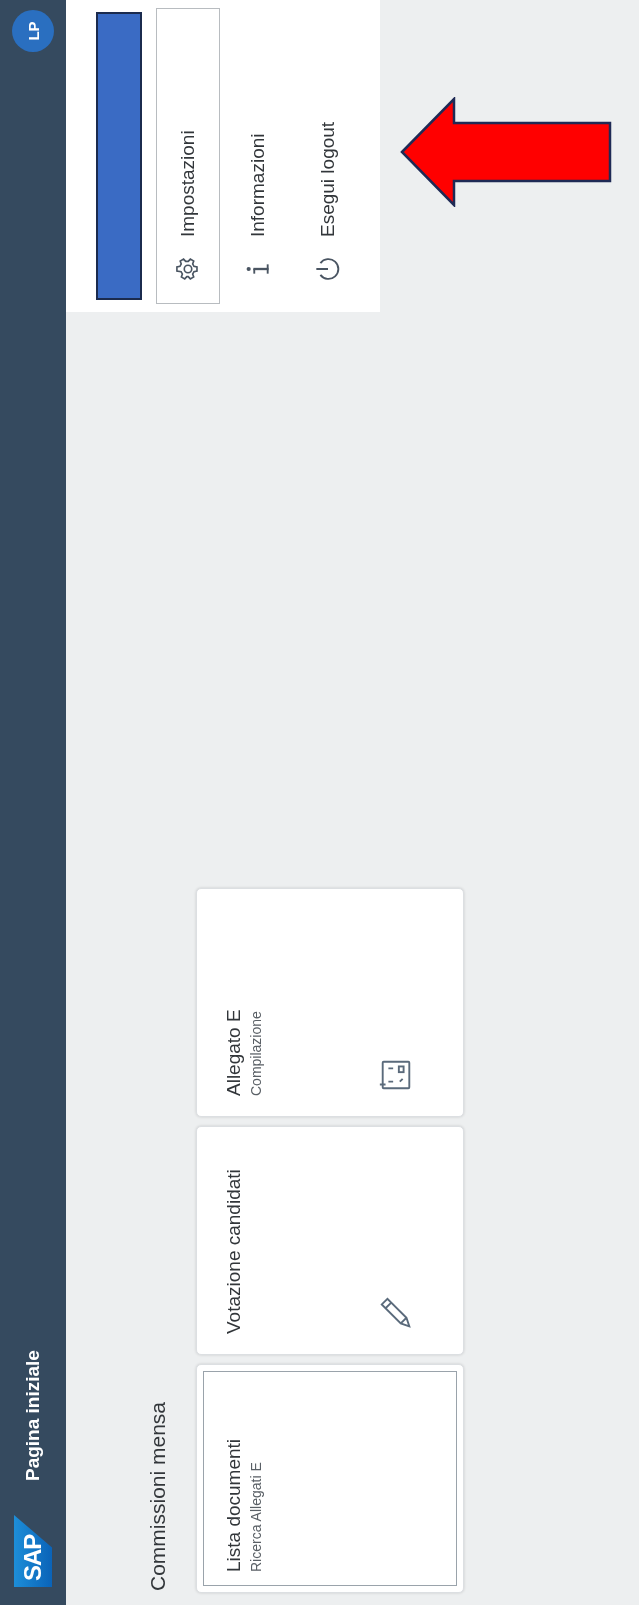 Image resolution: width=639 pixels, height=1605 pixels. What do you see at coordinates (328, 269) in the screenshot?
I see `power-icon` at bounding box center [328, 269].